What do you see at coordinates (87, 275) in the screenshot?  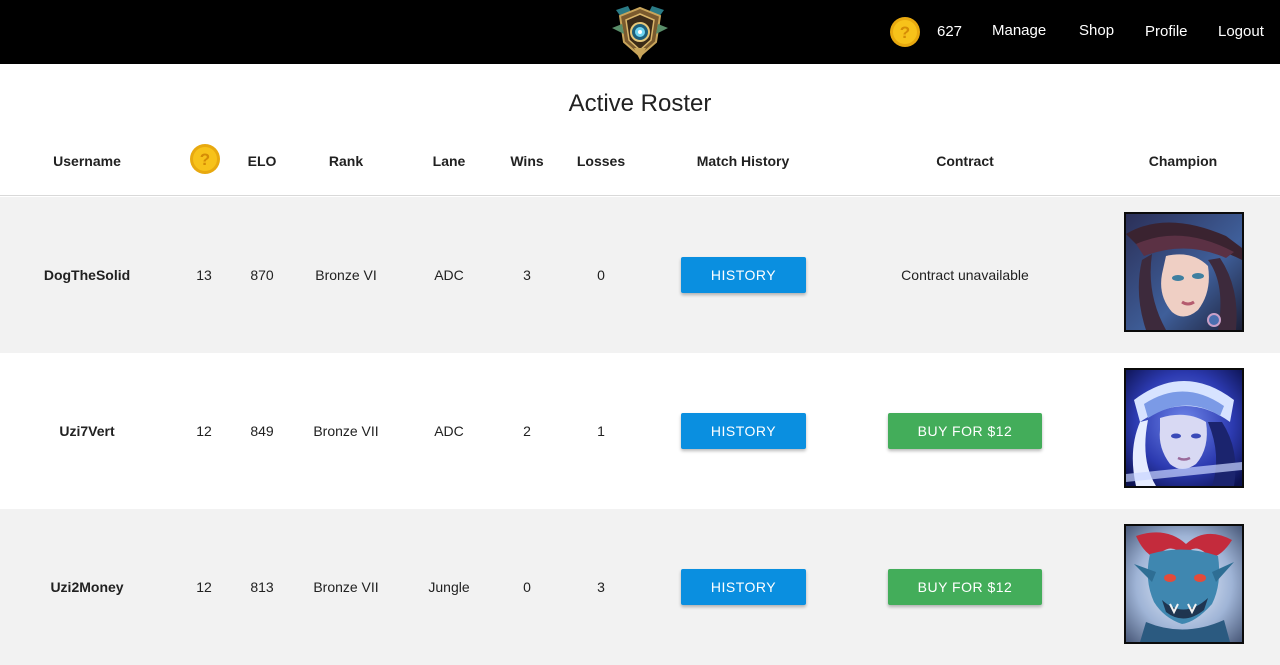 I see `username-cell: DogTheSolid` at bounding box center [87, 275].